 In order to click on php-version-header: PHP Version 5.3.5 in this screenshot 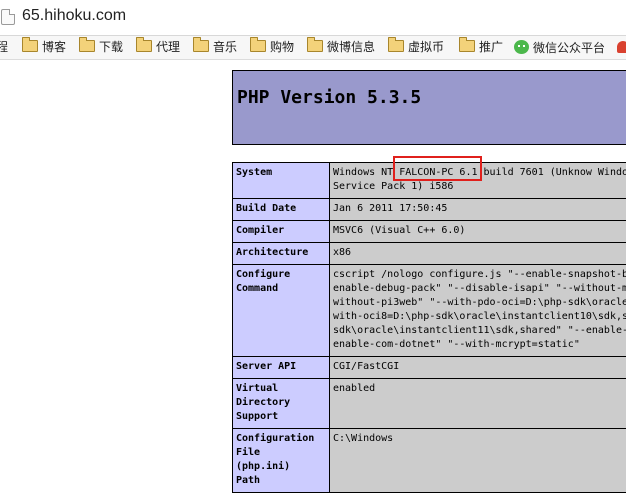, I will do `click(429, 107)`.